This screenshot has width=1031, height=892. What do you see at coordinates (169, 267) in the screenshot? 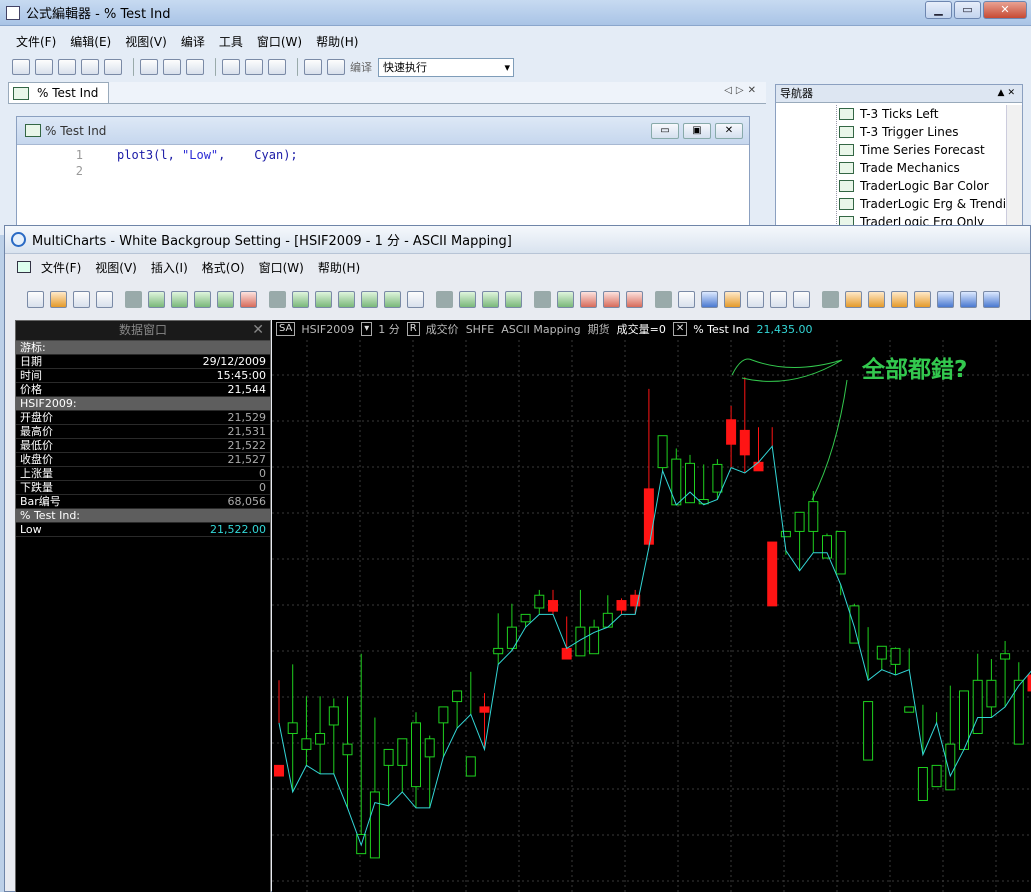
I see `mc-menu-insert: 插入(I)` at bounding box center [169, 267].